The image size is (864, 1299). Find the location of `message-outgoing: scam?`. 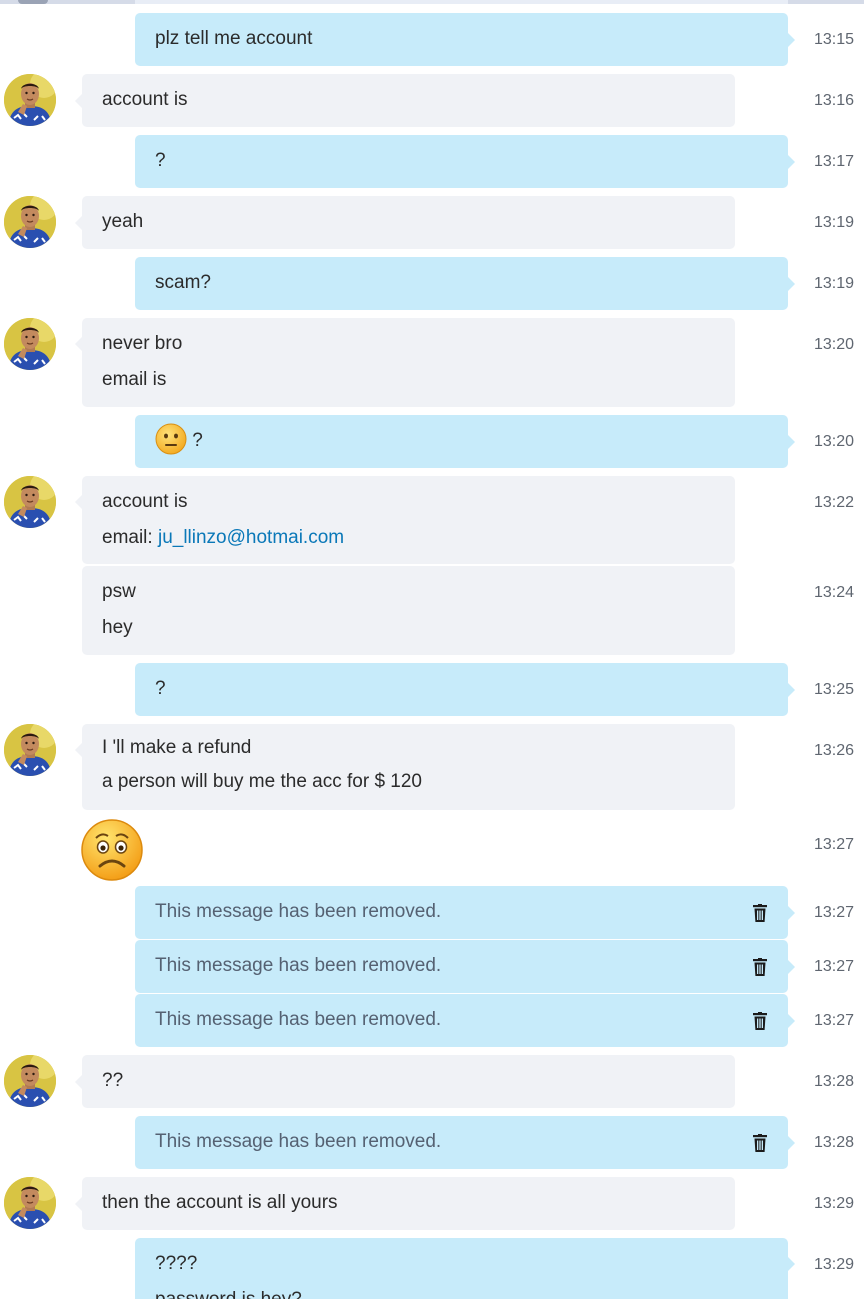

message-outgoing: scam? is located at coordinates (465, 283).